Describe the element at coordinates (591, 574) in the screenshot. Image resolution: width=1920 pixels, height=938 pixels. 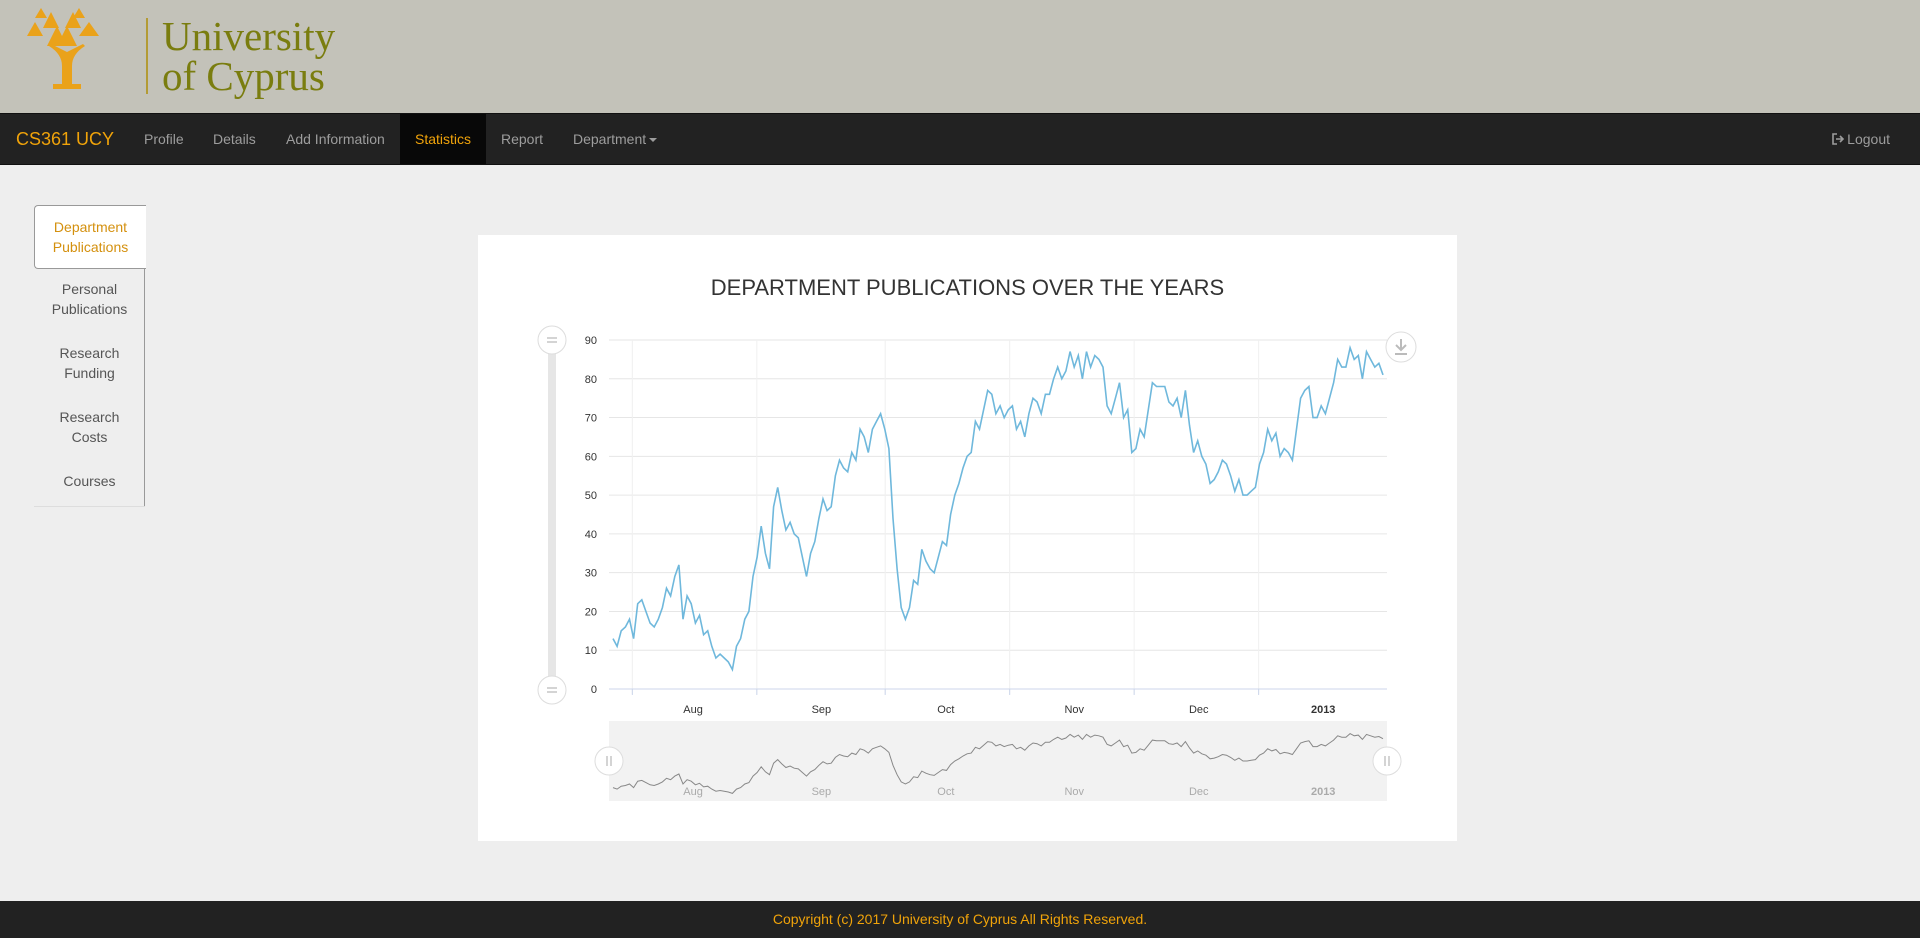
I see `y-tick-label: 30` at that location.